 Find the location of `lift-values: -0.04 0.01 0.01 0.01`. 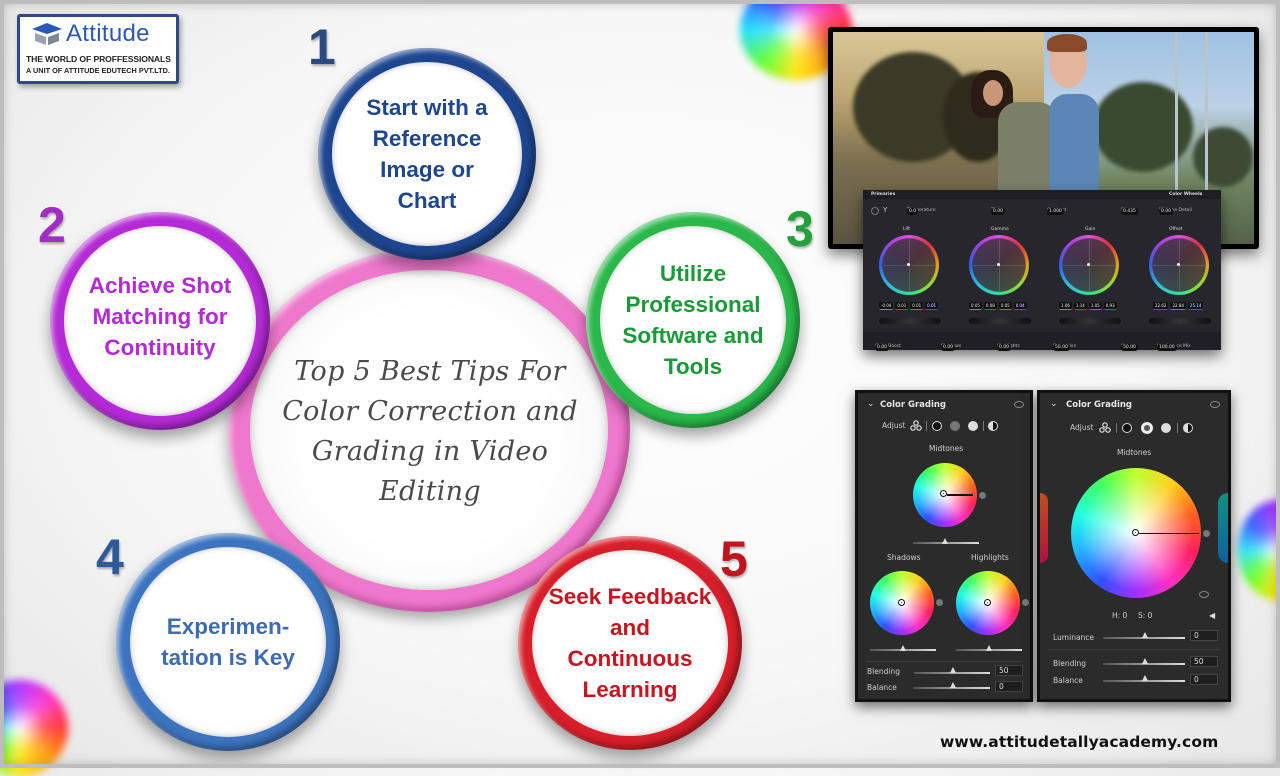

lift-values: -0.04 0.01 0.01 0.01 is located at coordinates (909, 306).